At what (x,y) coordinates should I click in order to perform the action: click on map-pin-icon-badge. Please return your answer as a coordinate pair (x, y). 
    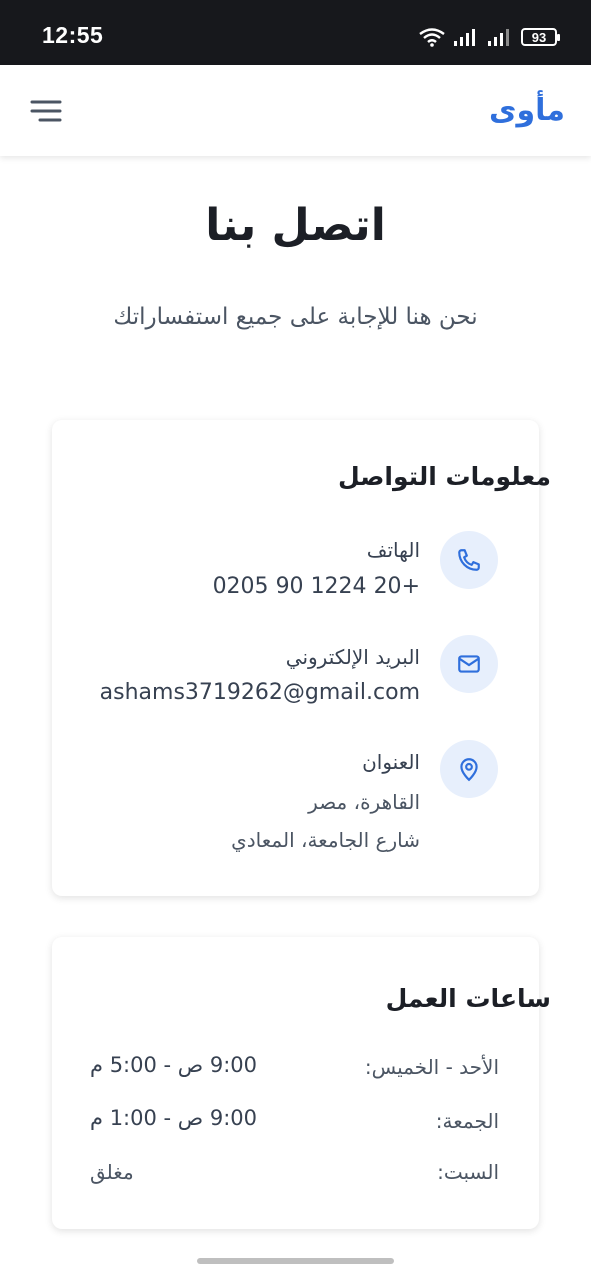
    Looking at the image, I should click on (469, 769).